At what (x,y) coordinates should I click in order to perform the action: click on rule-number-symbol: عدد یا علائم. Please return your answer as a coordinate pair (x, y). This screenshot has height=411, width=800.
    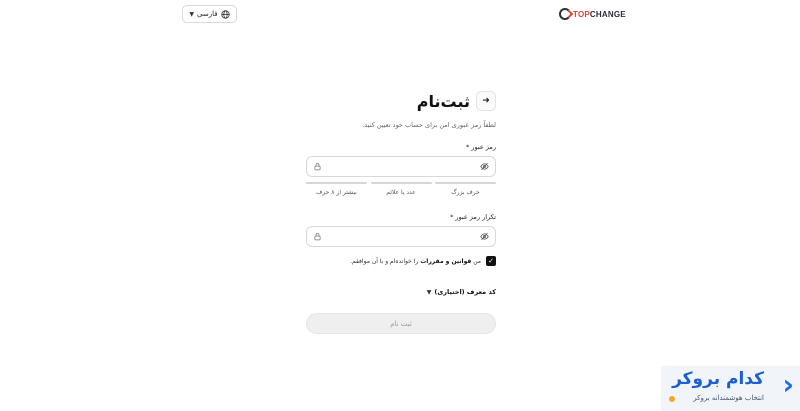
    Looking at the image, I should click on (401, 189).